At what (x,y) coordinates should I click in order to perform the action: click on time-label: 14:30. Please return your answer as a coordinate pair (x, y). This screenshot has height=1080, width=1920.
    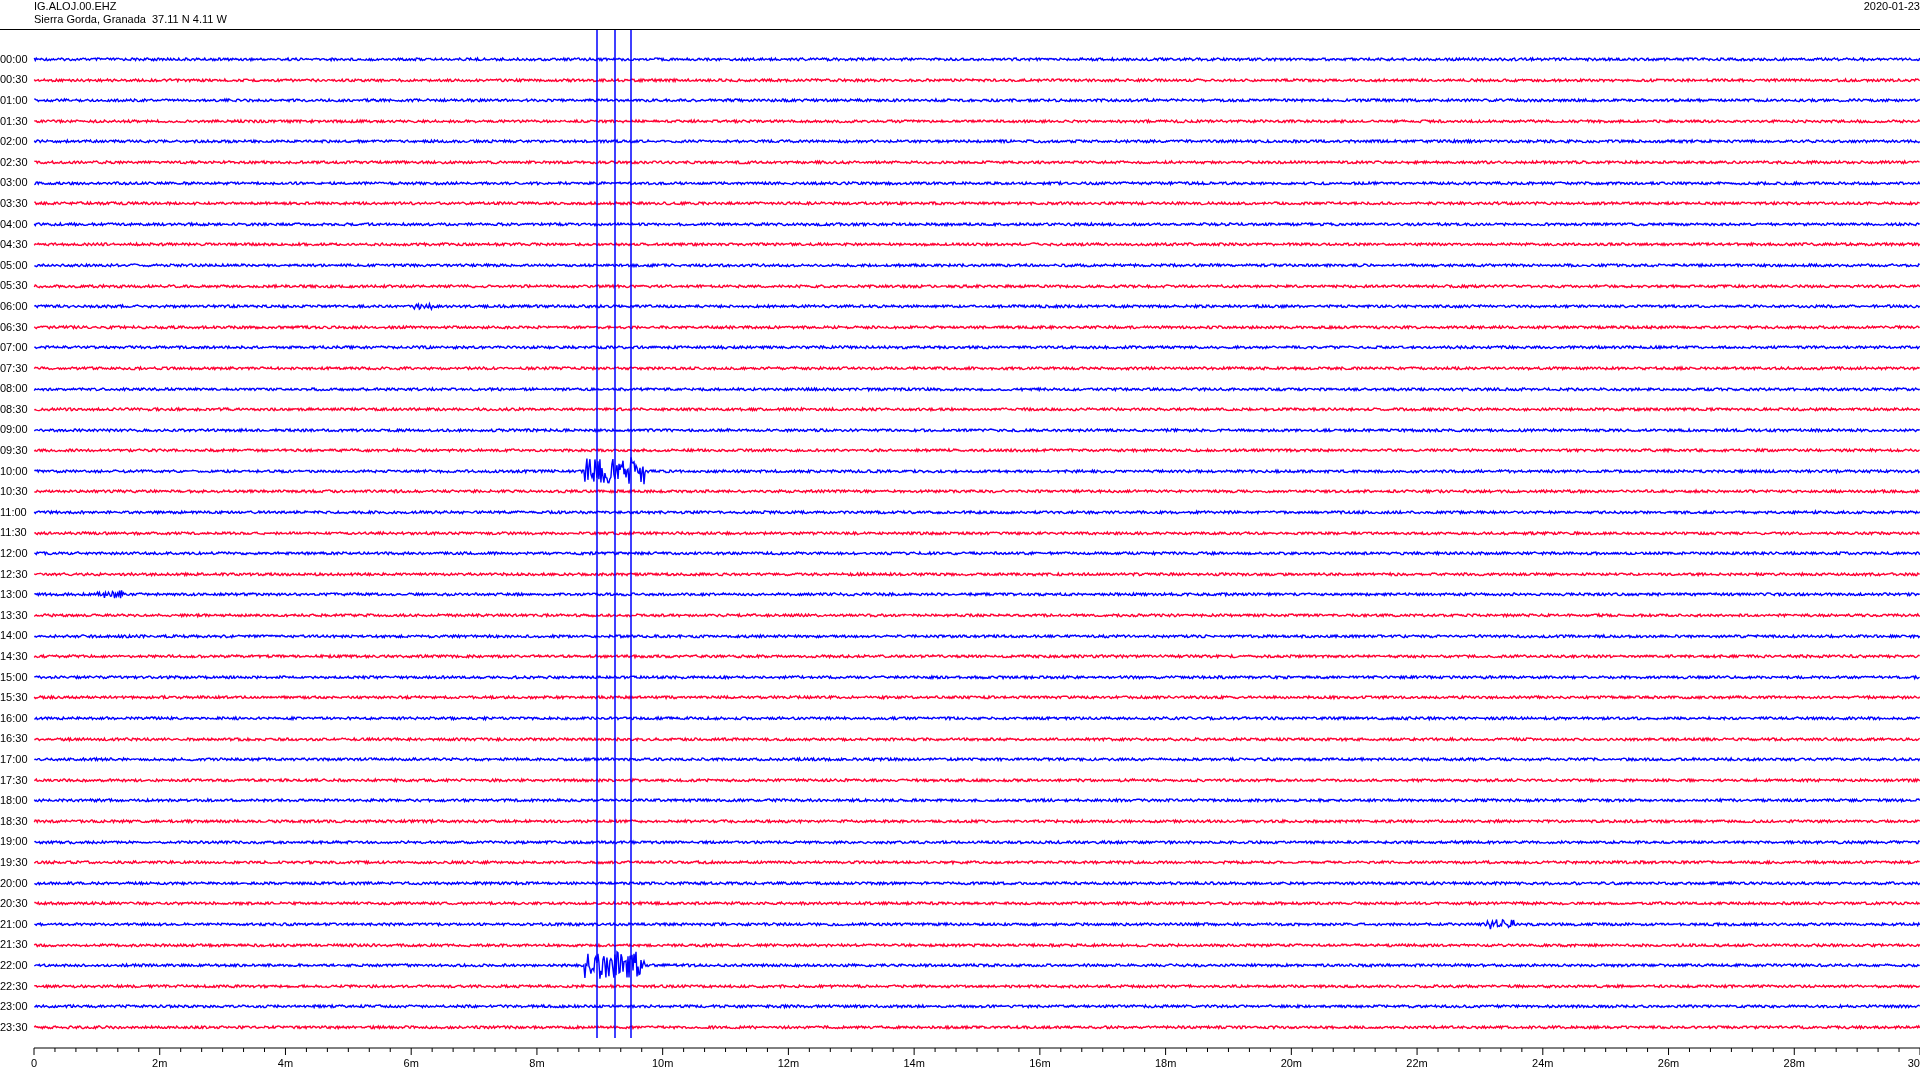
    Looking at the image, I should click on (14, 656).